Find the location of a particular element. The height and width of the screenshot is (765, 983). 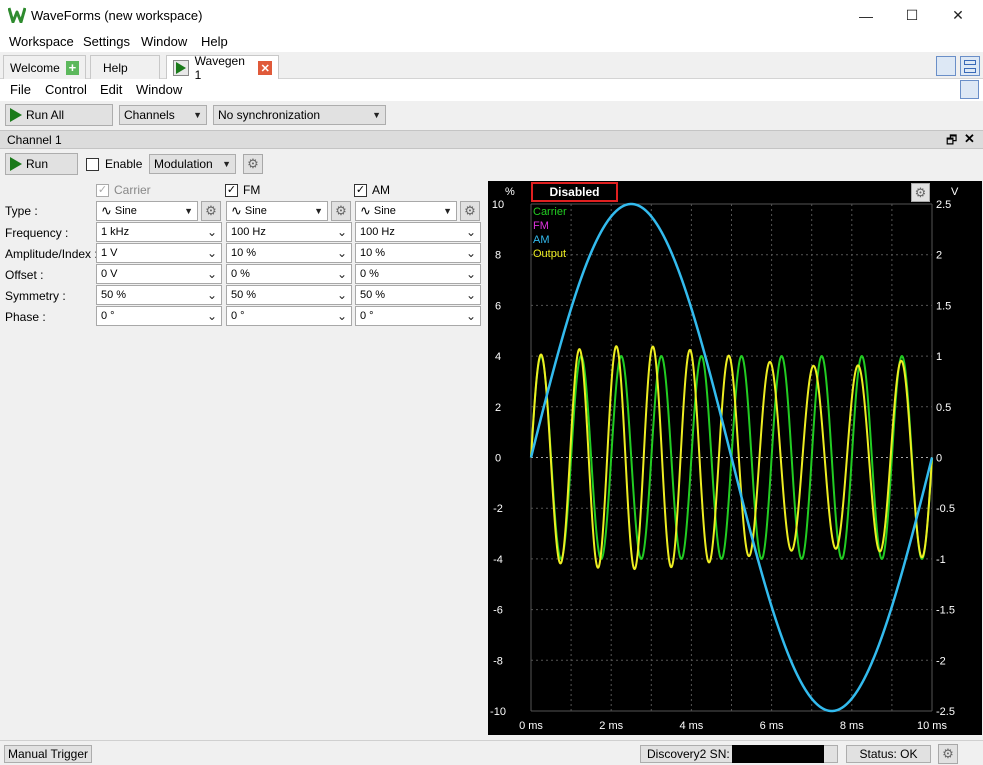

channels-dropdown: Channels ▼ is located at coordinates (163, 115).